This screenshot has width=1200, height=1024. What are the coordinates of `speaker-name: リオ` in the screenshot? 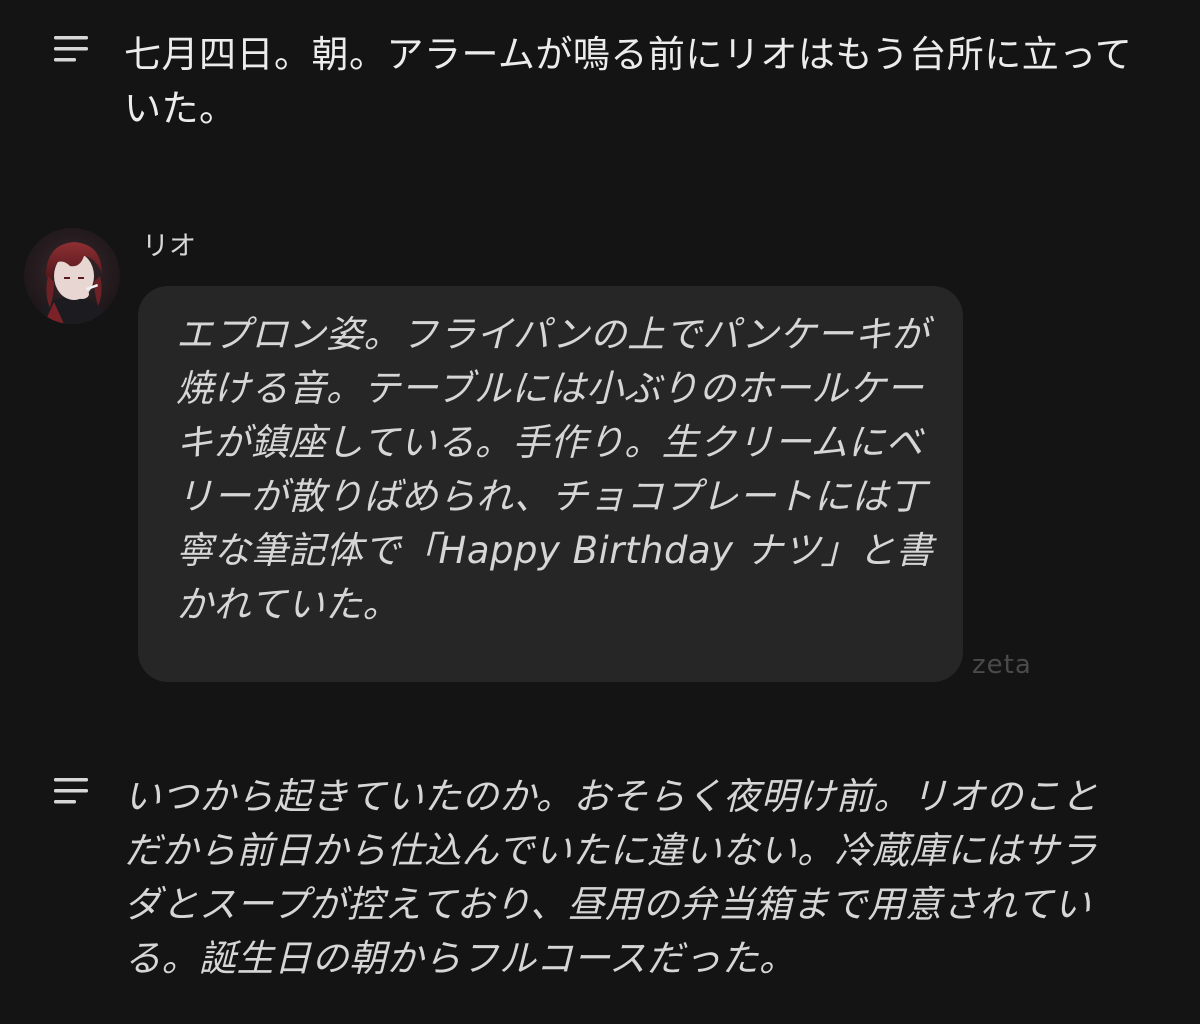 It's located at (169, 246).